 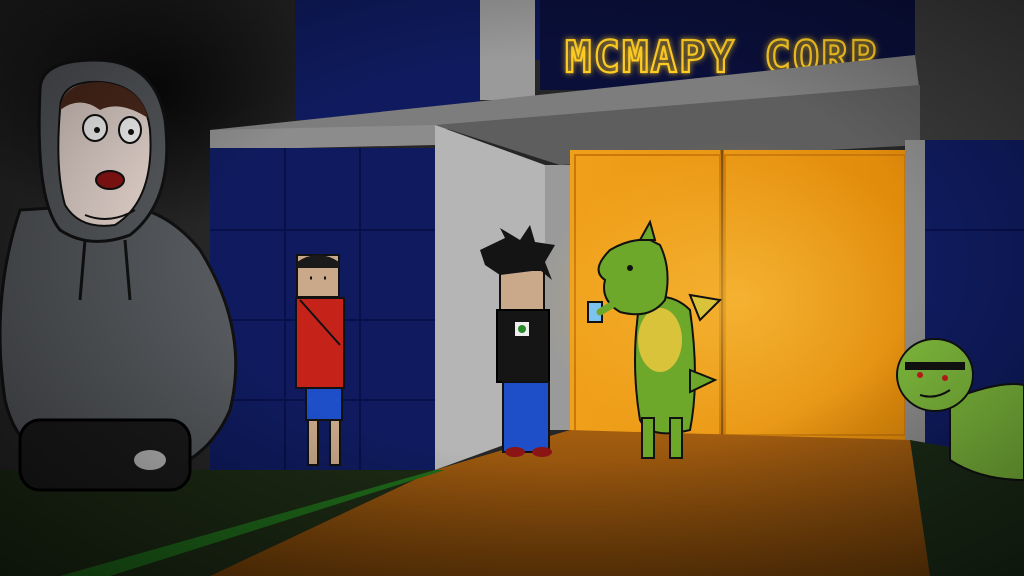 What do you see at coordinates (969, 70) in the screenshot?
I see `upper-wall-right` at bounding box center [969, 70].